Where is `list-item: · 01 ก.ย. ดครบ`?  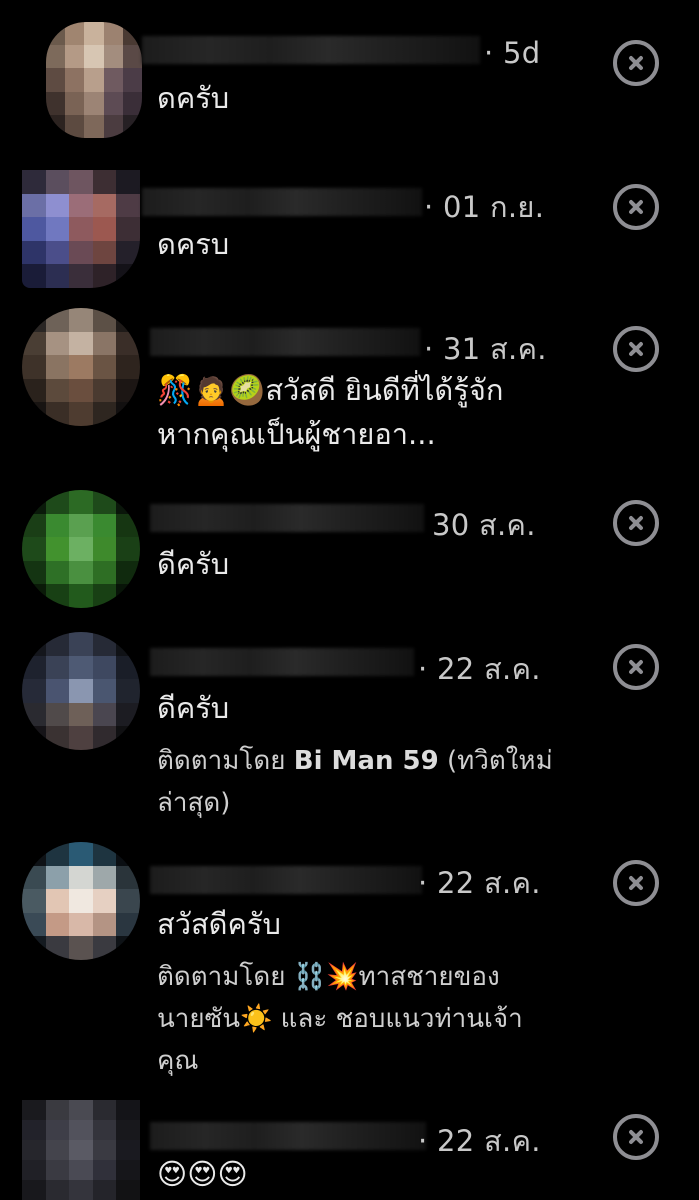
list-item: · 01 ก.ย. ดครบ is located at coordinates (349, 230).